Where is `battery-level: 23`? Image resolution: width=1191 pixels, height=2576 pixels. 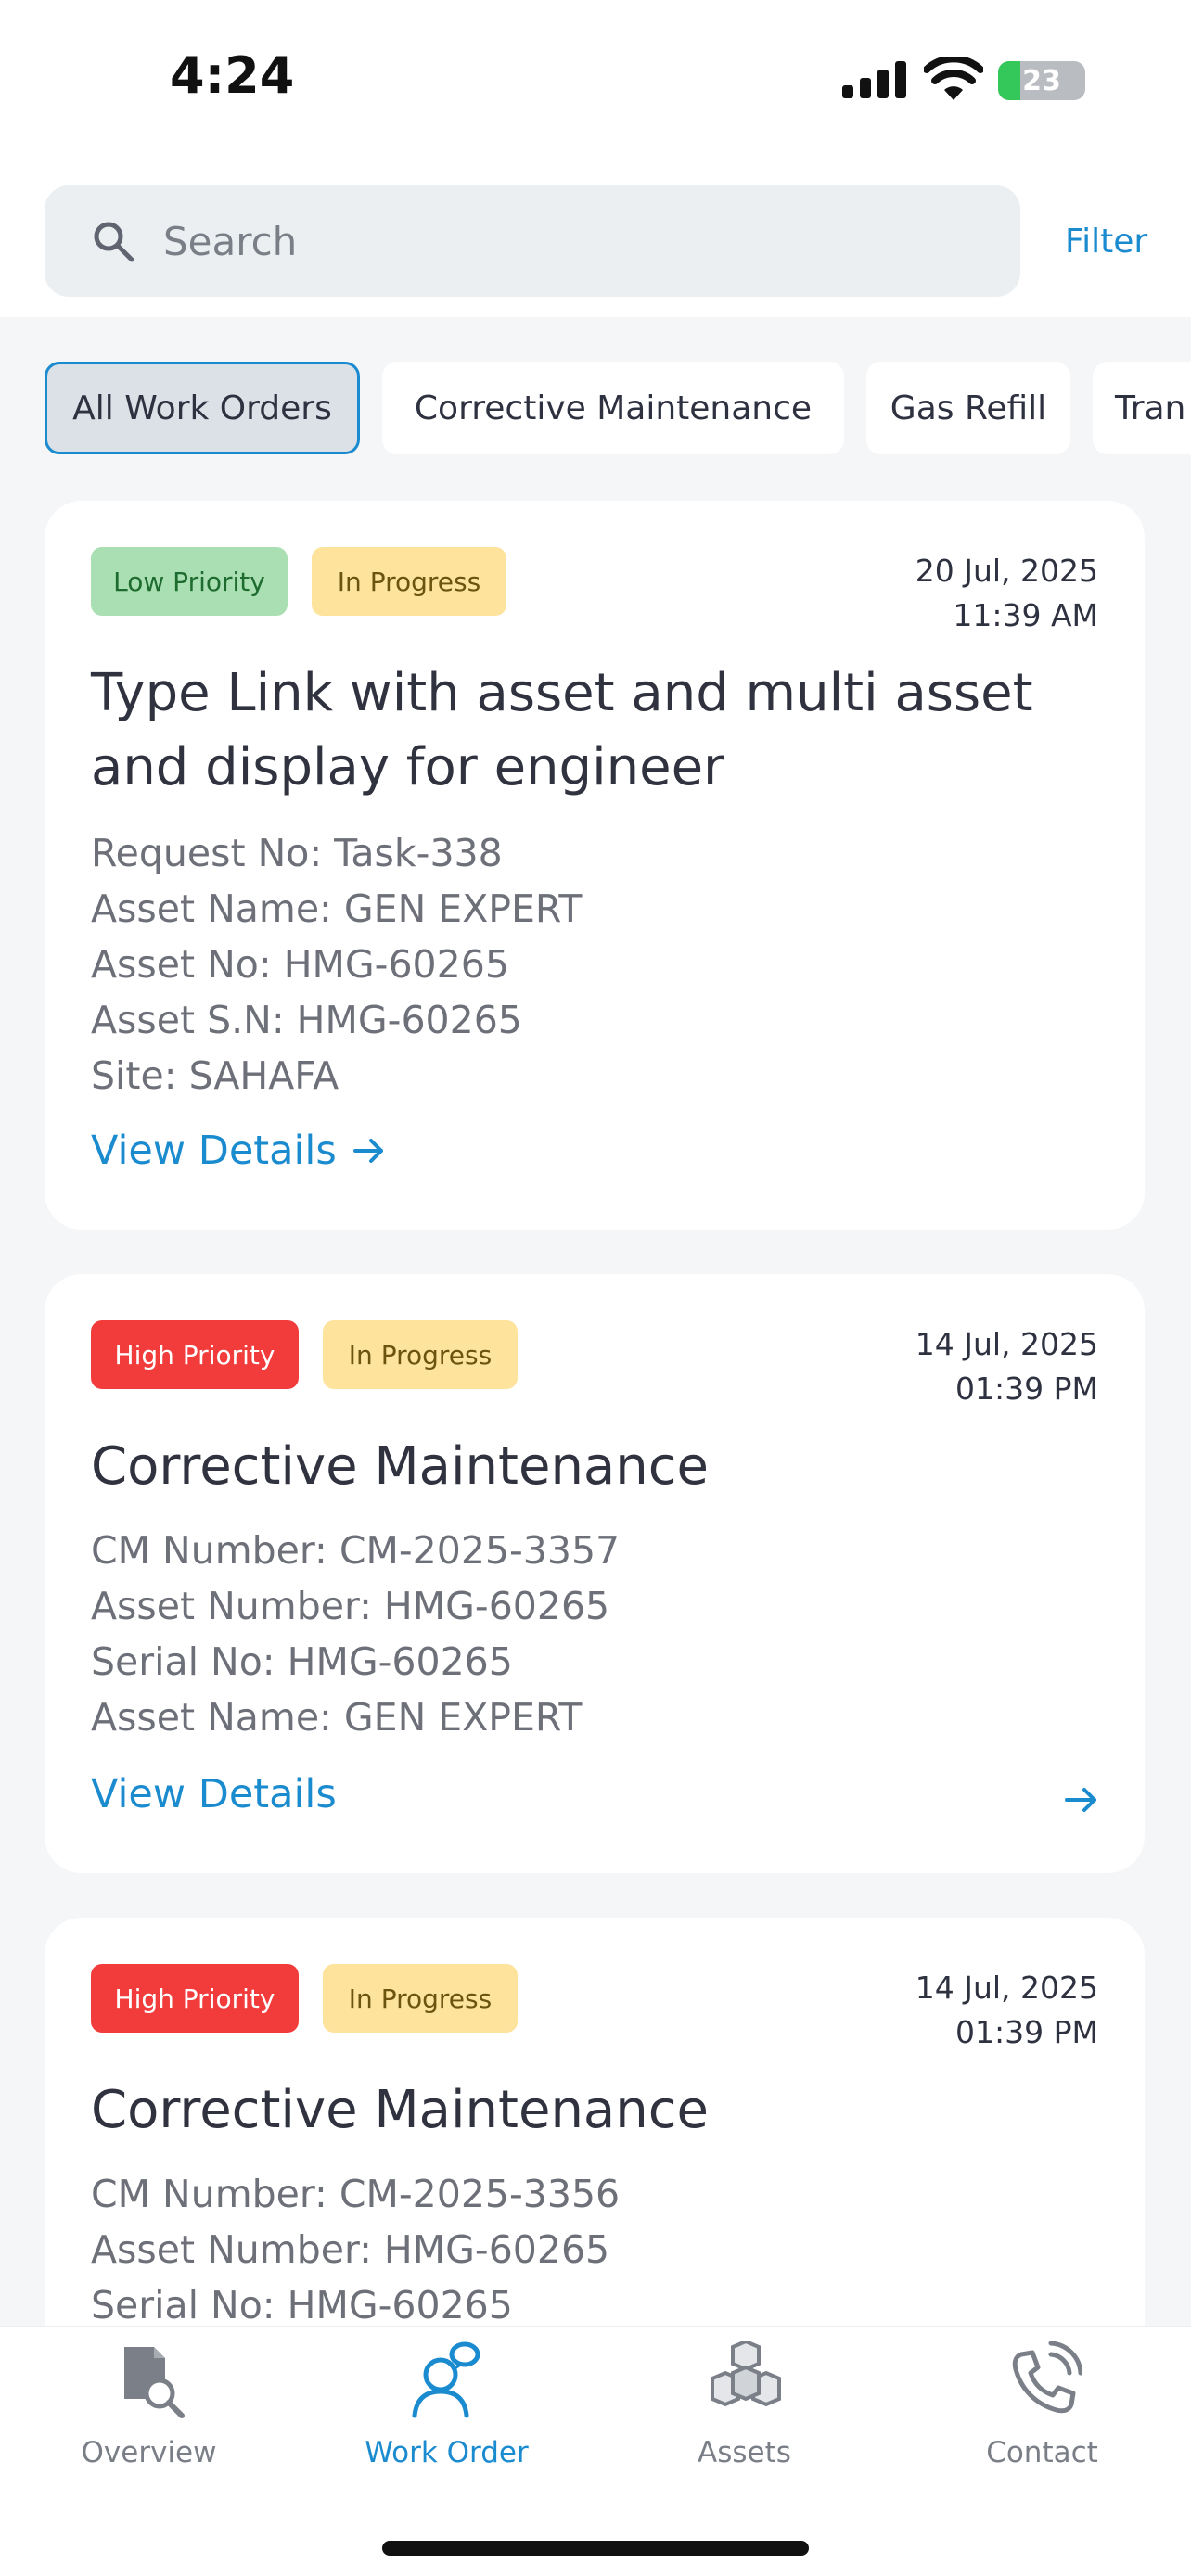
battery-level: 23 is located at coordinates (1041, 80).